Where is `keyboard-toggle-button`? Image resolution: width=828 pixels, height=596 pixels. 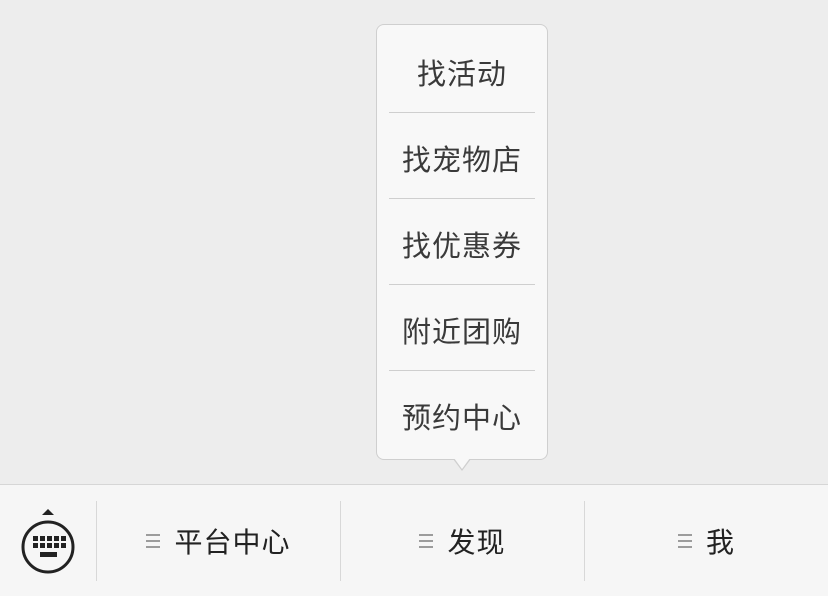 keyboard-toggle-button is located at coordinates (48, 540).